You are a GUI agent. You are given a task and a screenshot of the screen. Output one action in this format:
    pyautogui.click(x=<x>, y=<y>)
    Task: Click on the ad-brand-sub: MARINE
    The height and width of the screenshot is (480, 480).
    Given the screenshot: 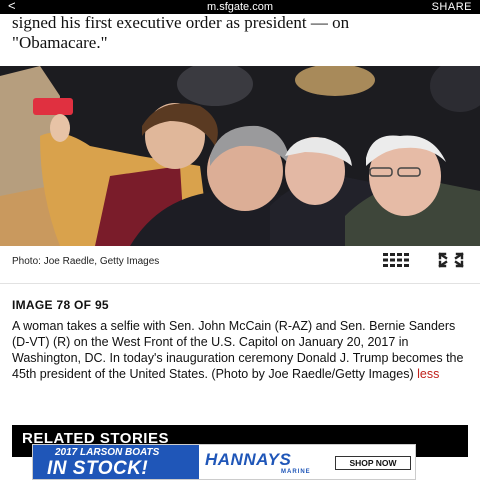 What is the action you would take?
    pyautogui.click(x=296, y=472)
    